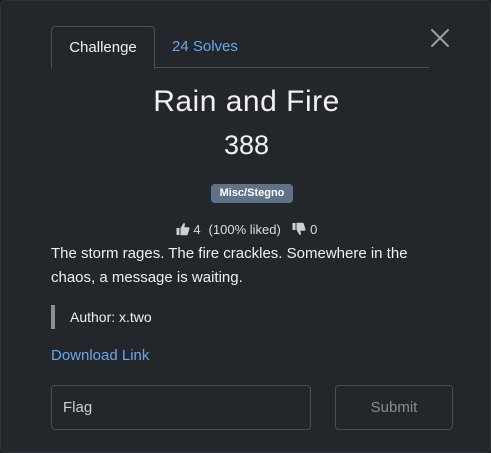  What do you see at coordinates (299, 229) in the screenshot?
I see `thumbs-down-icon` at bounding box center [299, 229].